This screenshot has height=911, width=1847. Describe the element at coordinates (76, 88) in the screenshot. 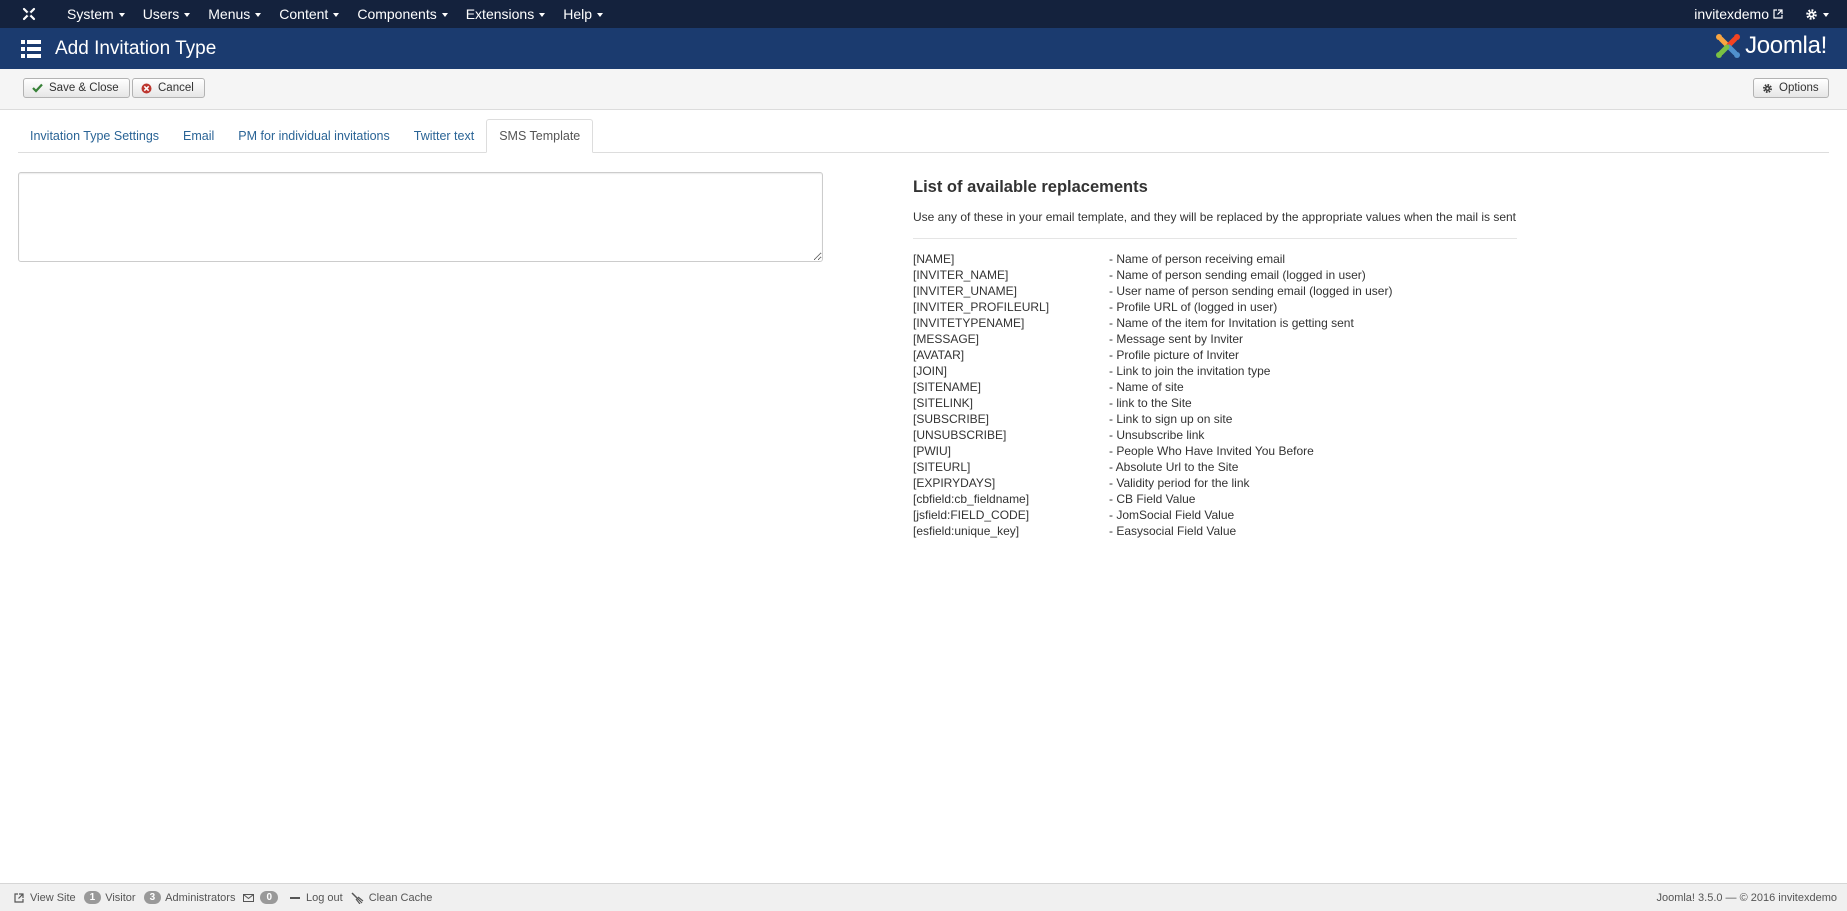

I see `save-close-button: Save & Close` at that location.